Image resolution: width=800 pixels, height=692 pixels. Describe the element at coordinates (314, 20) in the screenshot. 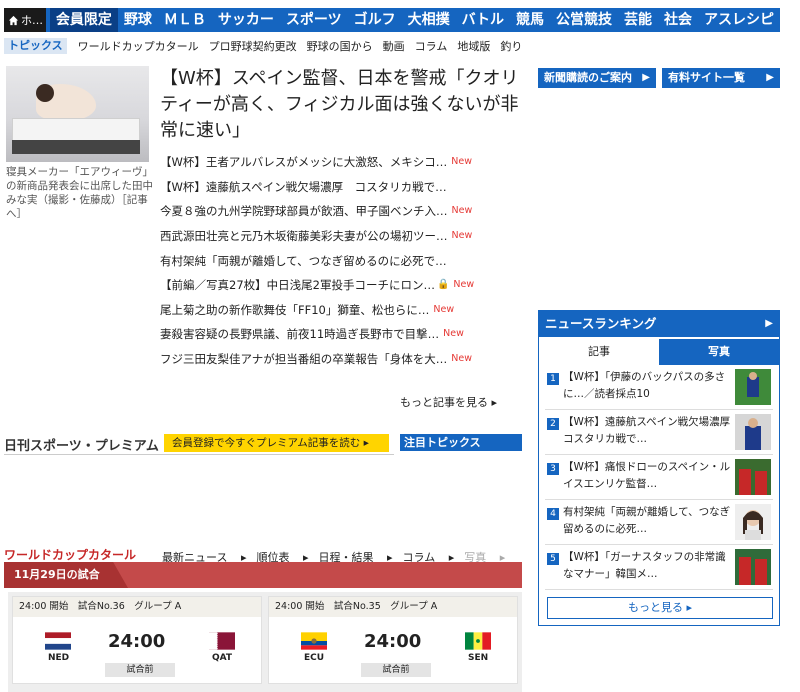

I see `nav-item-sports: スポーツ` at that location.